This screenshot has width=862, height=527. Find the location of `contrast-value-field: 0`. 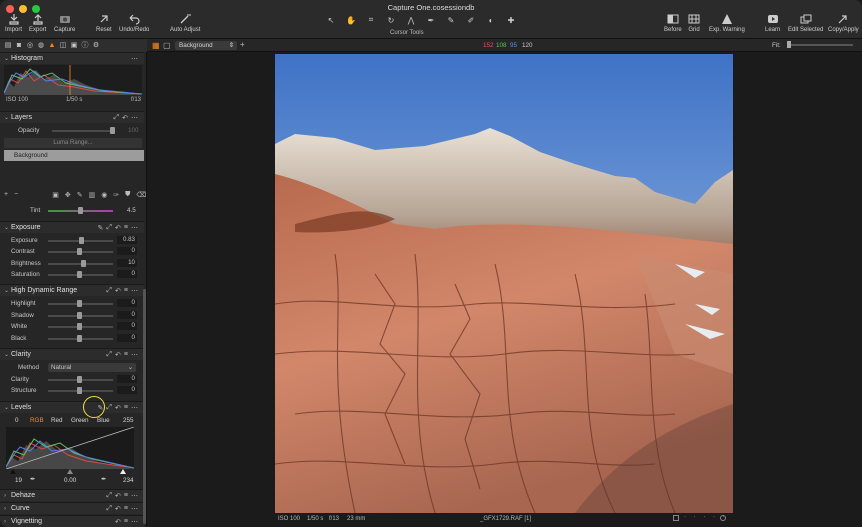

contrast-value-field: 0 is located at coordinates (127, 251).